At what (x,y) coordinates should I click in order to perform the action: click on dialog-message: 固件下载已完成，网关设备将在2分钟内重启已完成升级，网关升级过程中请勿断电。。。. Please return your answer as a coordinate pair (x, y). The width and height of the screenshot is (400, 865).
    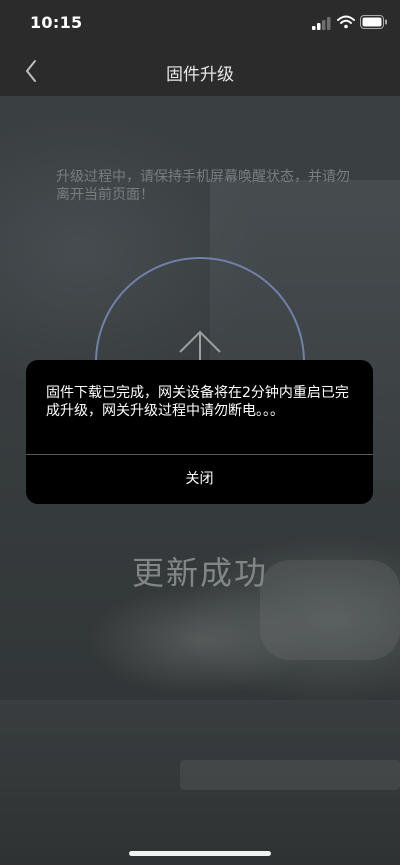
    Looking at the image, I should click on (197, 402).